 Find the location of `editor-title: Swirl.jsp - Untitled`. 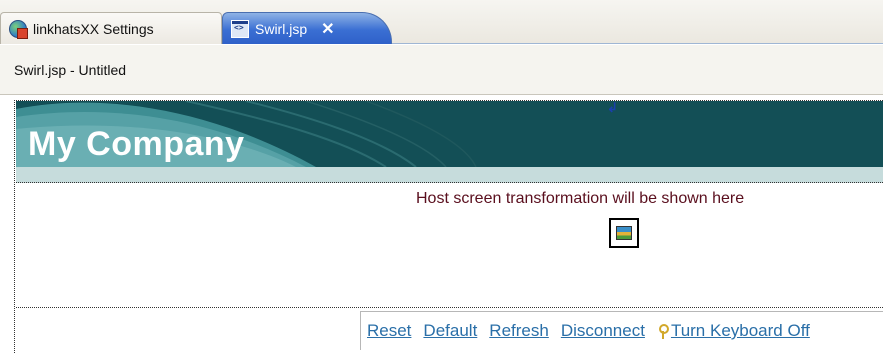

editor-title: Swirl.jsp - Untitled is located at coordinates (70, 69).